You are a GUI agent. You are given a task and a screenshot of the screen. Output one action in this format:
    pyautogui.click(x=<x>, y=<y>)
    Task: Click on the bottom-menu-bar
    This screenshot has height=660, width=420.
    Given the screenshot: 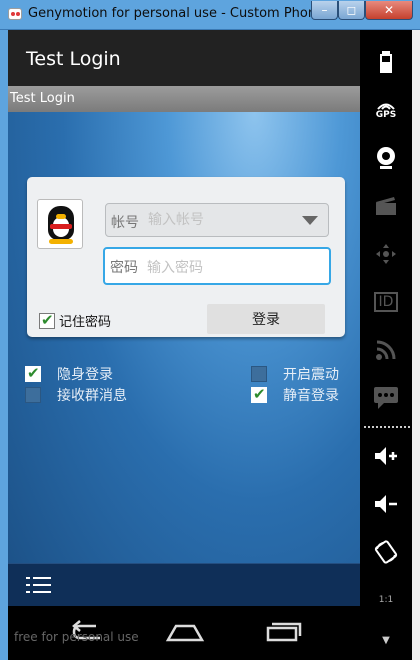 What is the action you would take?
    pyautogui.click(x=184, y=584)
    